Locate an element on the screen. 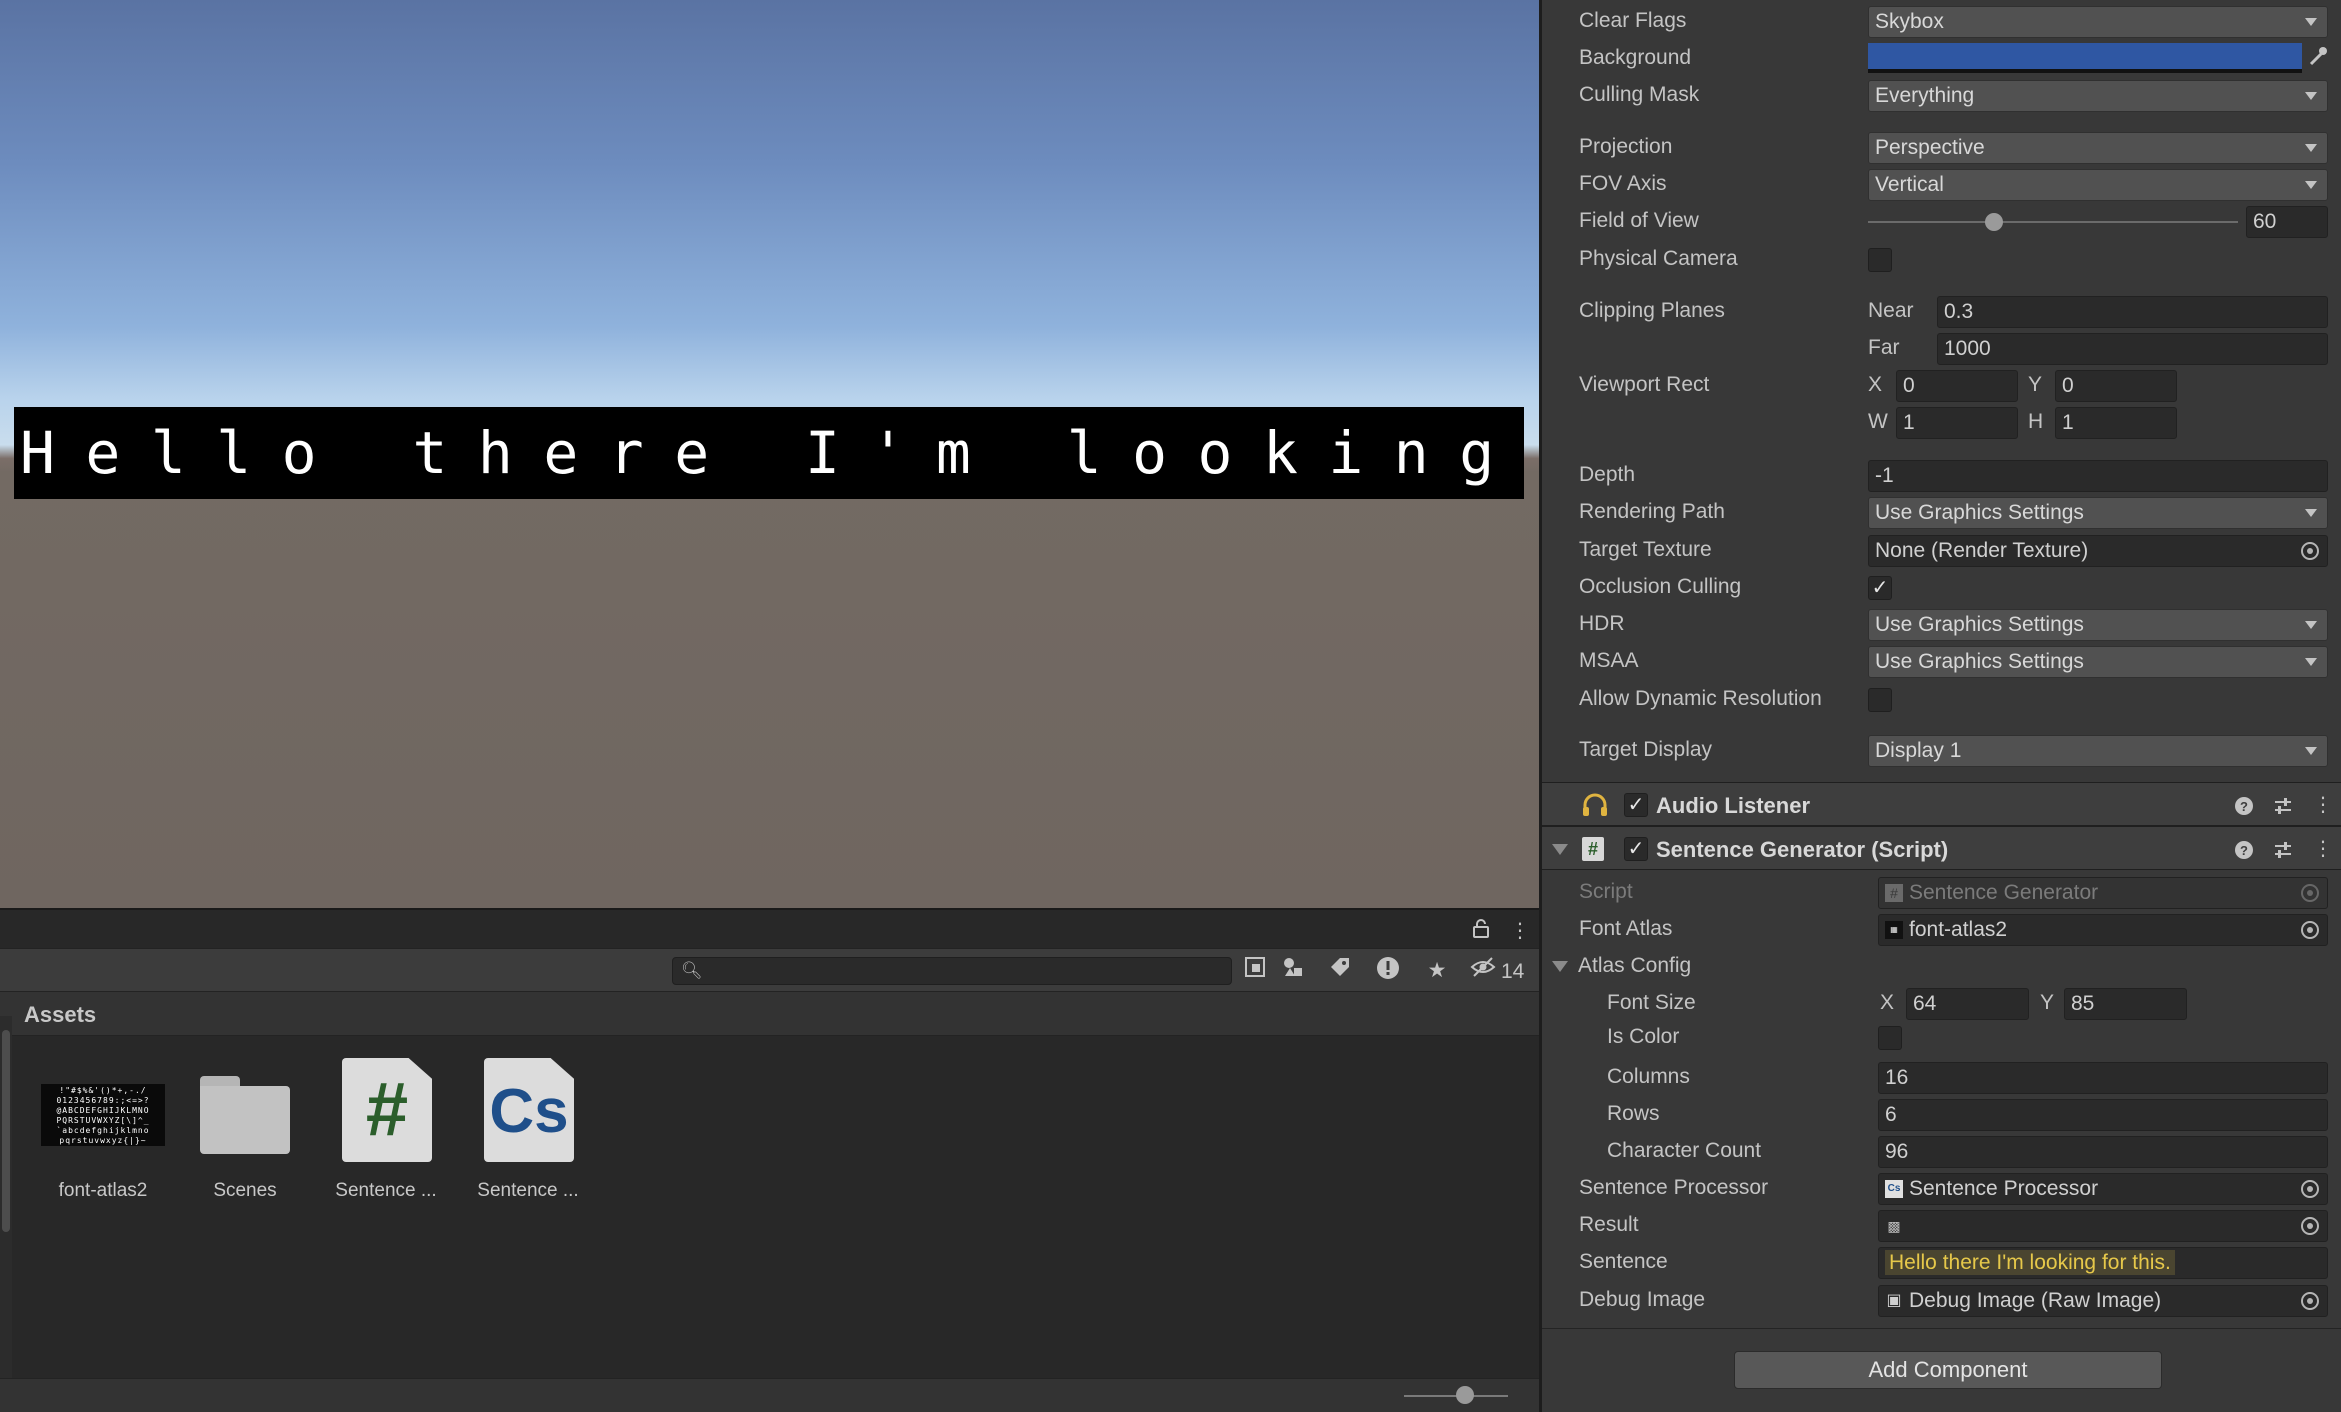 The width and height of the screenshot is (2341, 1412). occlusion-culling-checkbox: ✓ is located at coordinates (1880, 588).